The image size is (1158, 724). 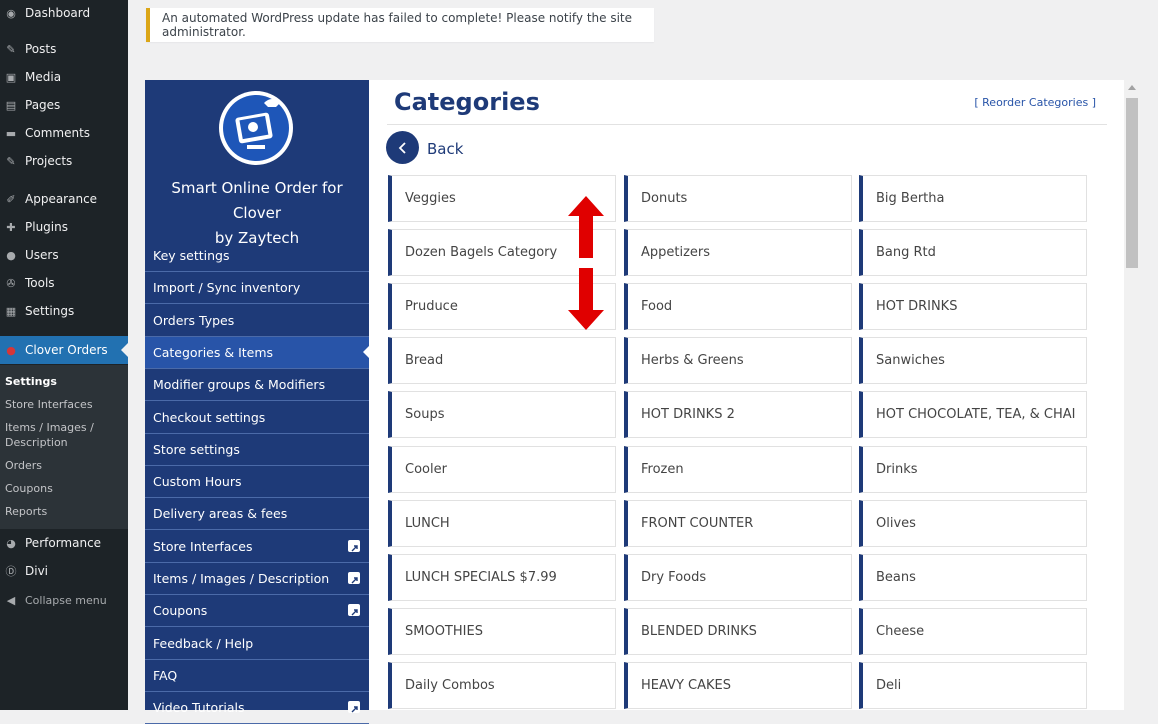 I want to click on pages-icon: ▤, so click(x=11, y=105).